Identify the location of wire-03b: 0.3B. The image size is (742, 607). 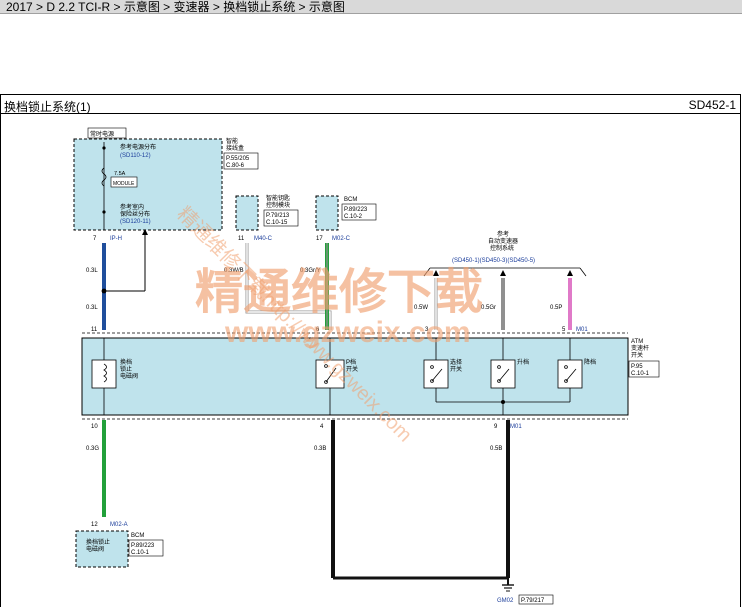
(320, 449).